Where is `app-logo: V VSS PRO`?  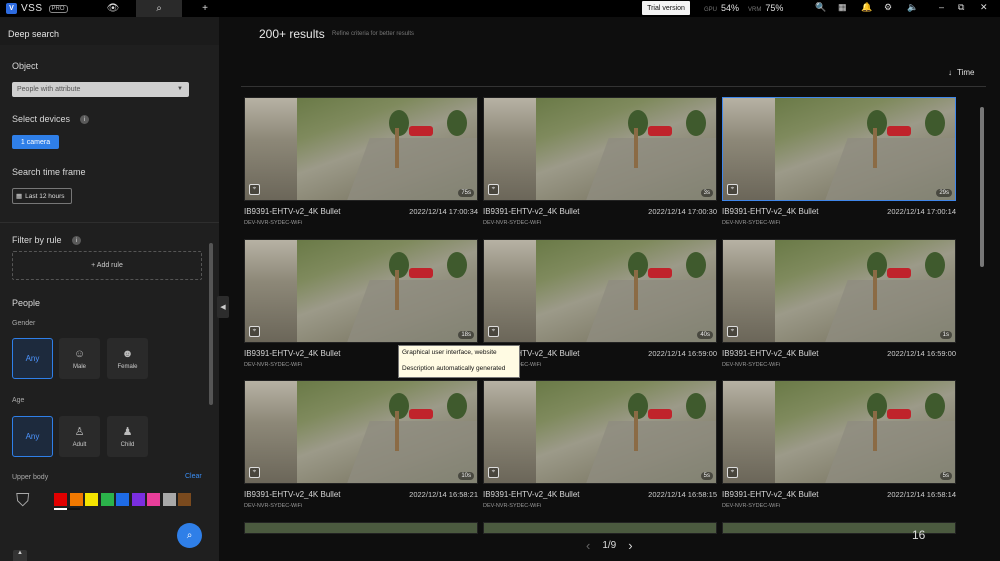
app-logo: V VSS PRO is located at coordinates (45, 8).